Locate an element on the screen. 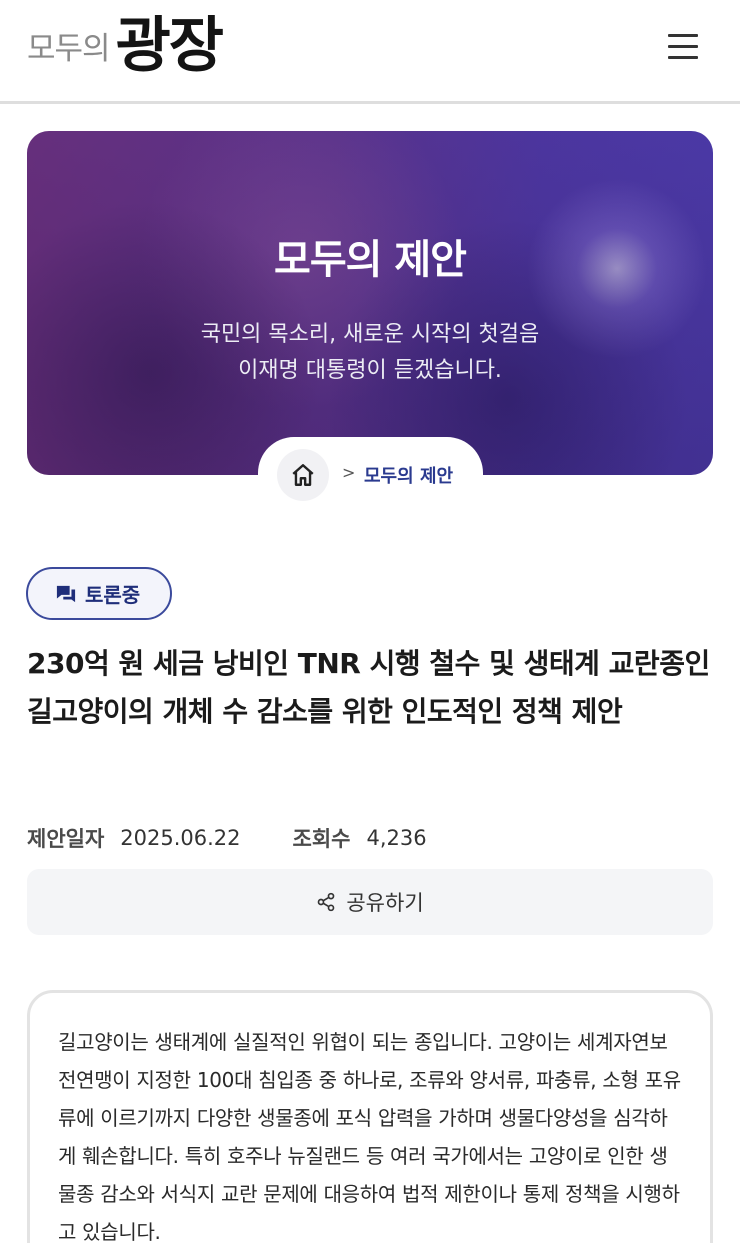 This screenshot has height=1243, width=740. hero-subtitle: 국민의 목소리, 새로운 시작의 첫걸음 이재명 대통령이 듣겠습니다. is located at coordinates (370, 353).